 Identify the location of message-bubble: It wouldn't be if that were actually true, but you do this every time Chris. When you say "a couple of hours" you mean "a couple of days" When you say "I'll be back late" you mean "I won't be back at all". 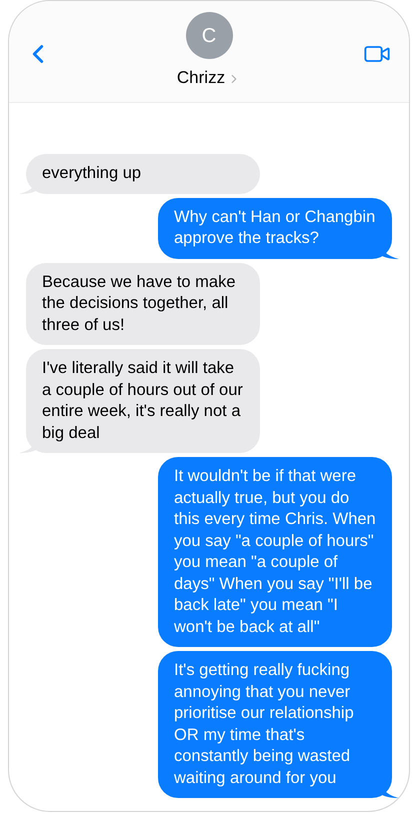
(275, 552).